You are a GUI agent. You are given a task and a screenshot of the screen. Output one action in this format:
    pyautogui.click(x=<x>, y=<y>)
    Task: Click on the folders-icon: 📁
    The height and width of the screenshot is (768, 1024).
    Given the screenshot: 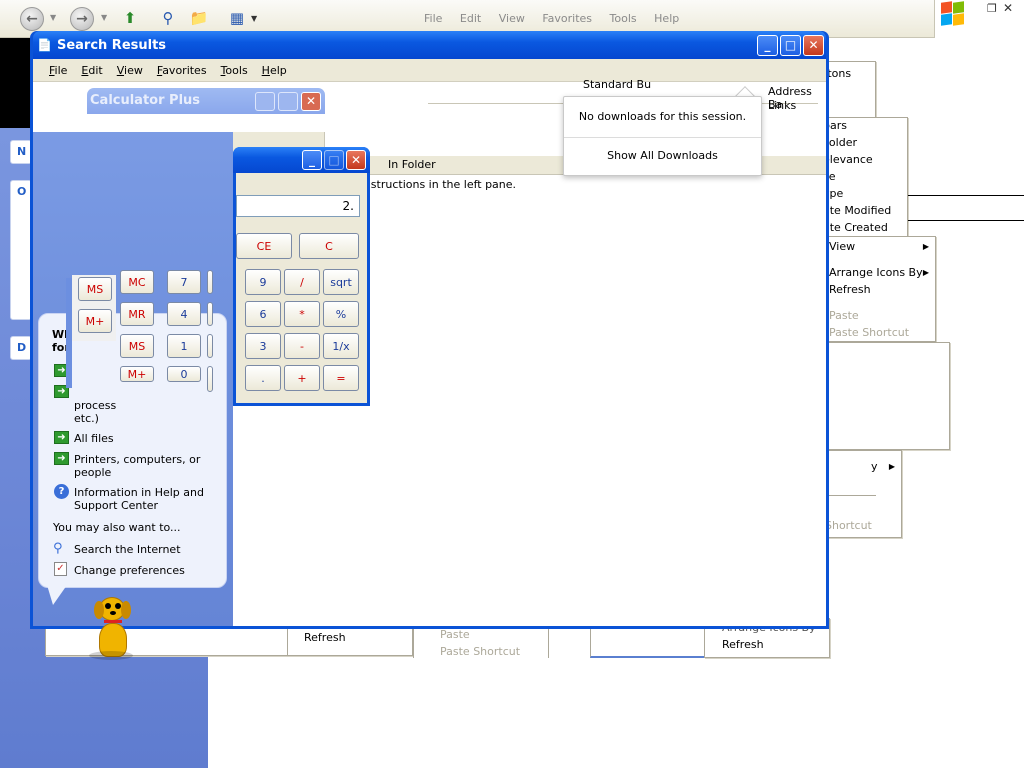 What is the action you would take?
    pyautogui.click(x=199, y=18)
    